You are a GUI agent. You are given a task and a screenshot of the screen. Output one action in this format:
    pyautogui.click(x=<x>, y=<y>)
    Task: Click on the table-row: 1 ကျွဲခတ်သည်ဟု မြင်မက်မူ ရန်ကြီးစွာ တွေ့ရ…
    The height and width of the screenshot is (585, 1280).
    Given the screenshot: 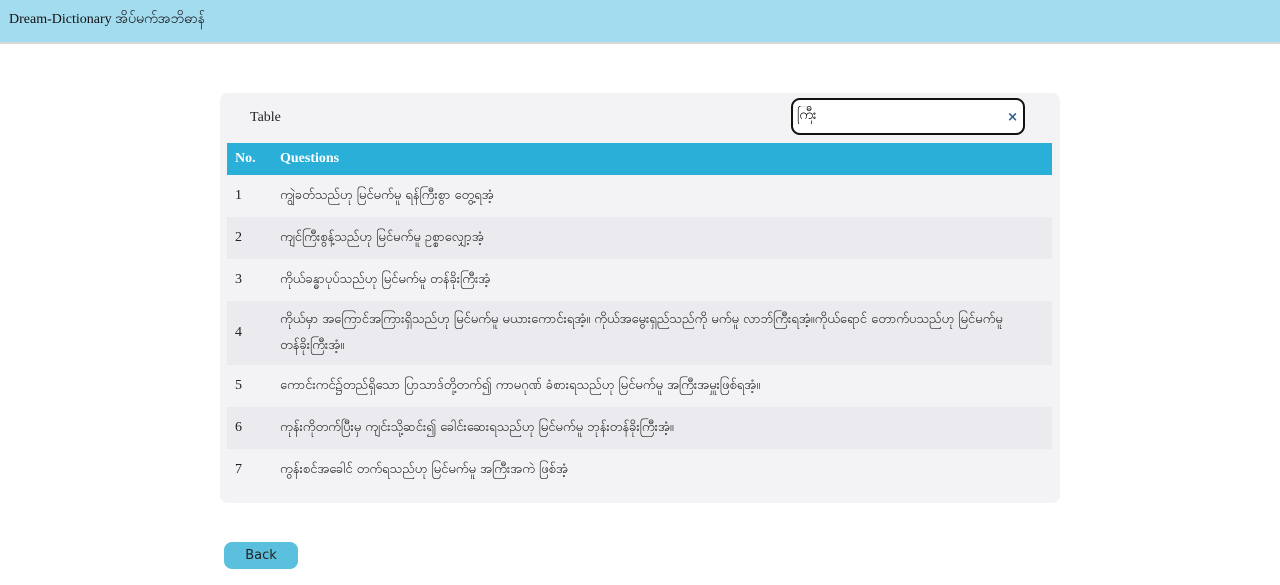 What is the action you would take?
    pyautogui.click(x=639, y=196)
    